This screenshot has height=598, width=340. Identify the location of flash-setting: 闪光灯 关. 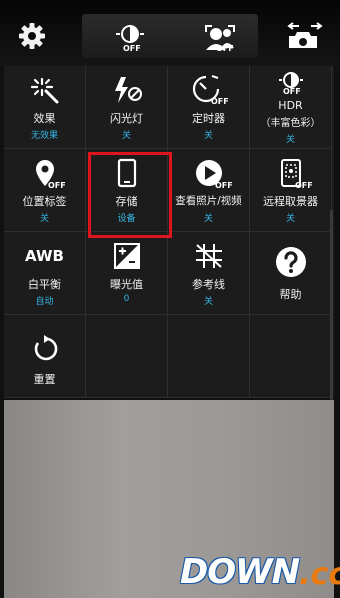
(127, 107).